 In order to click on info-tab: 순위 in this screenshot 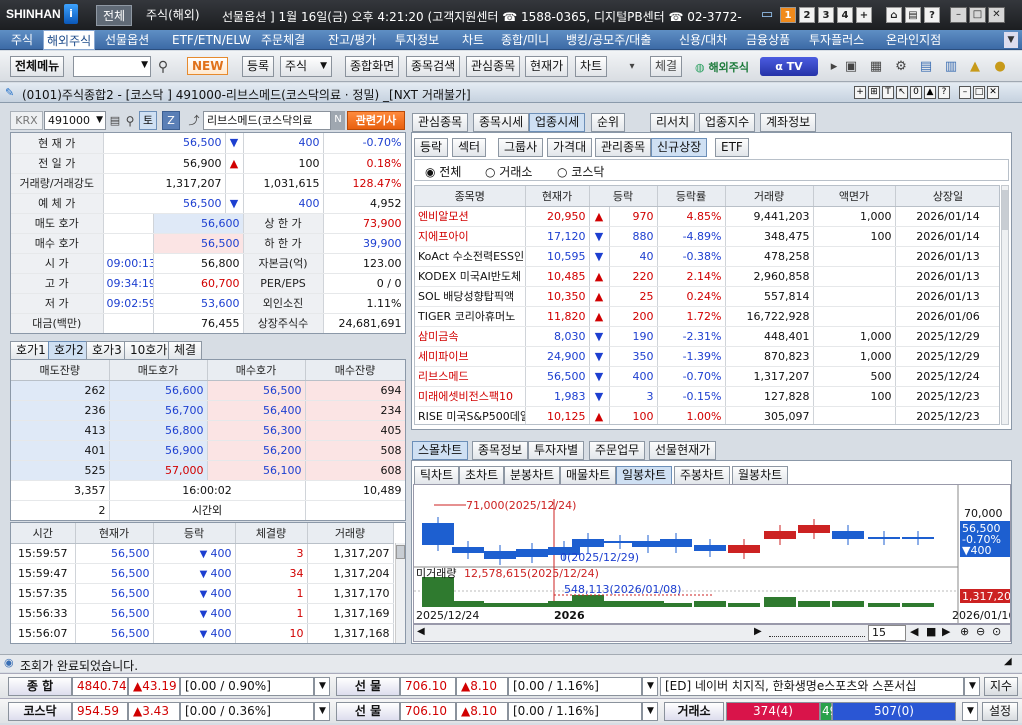, I will do `click(608, 122)`.